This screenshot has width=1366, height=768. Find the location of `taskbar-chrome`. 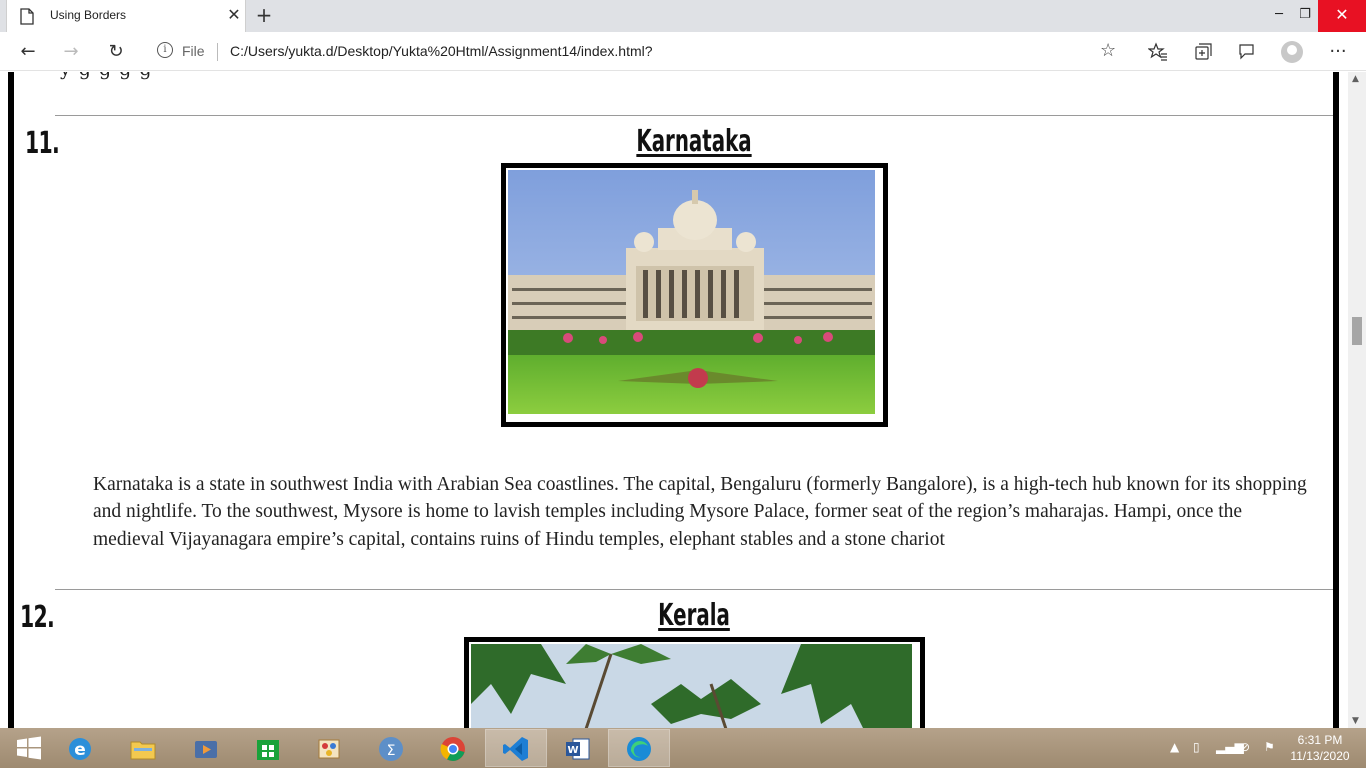

taskbar-chrome is located at coordinates (453, 748).